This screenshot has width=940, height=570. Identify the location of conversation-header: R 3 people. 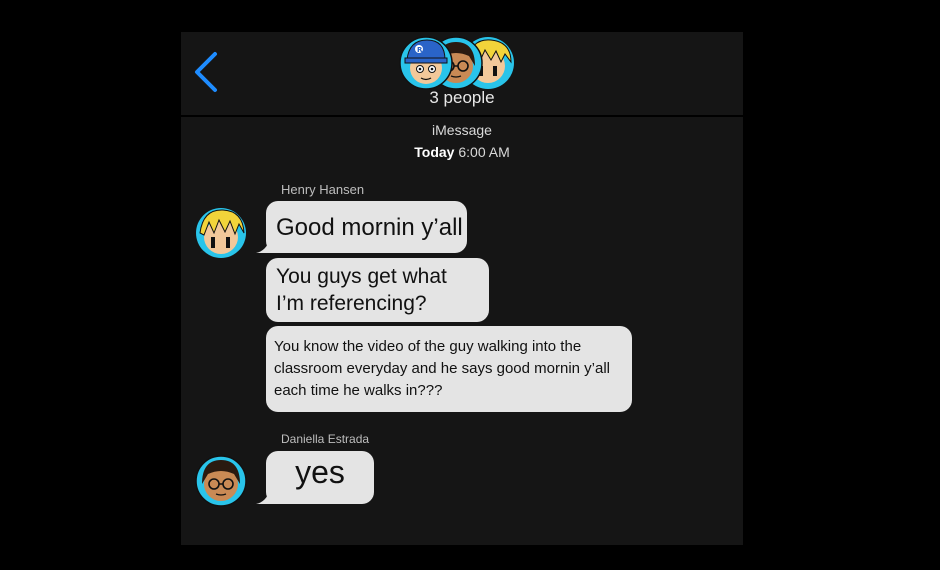
(462, 74).